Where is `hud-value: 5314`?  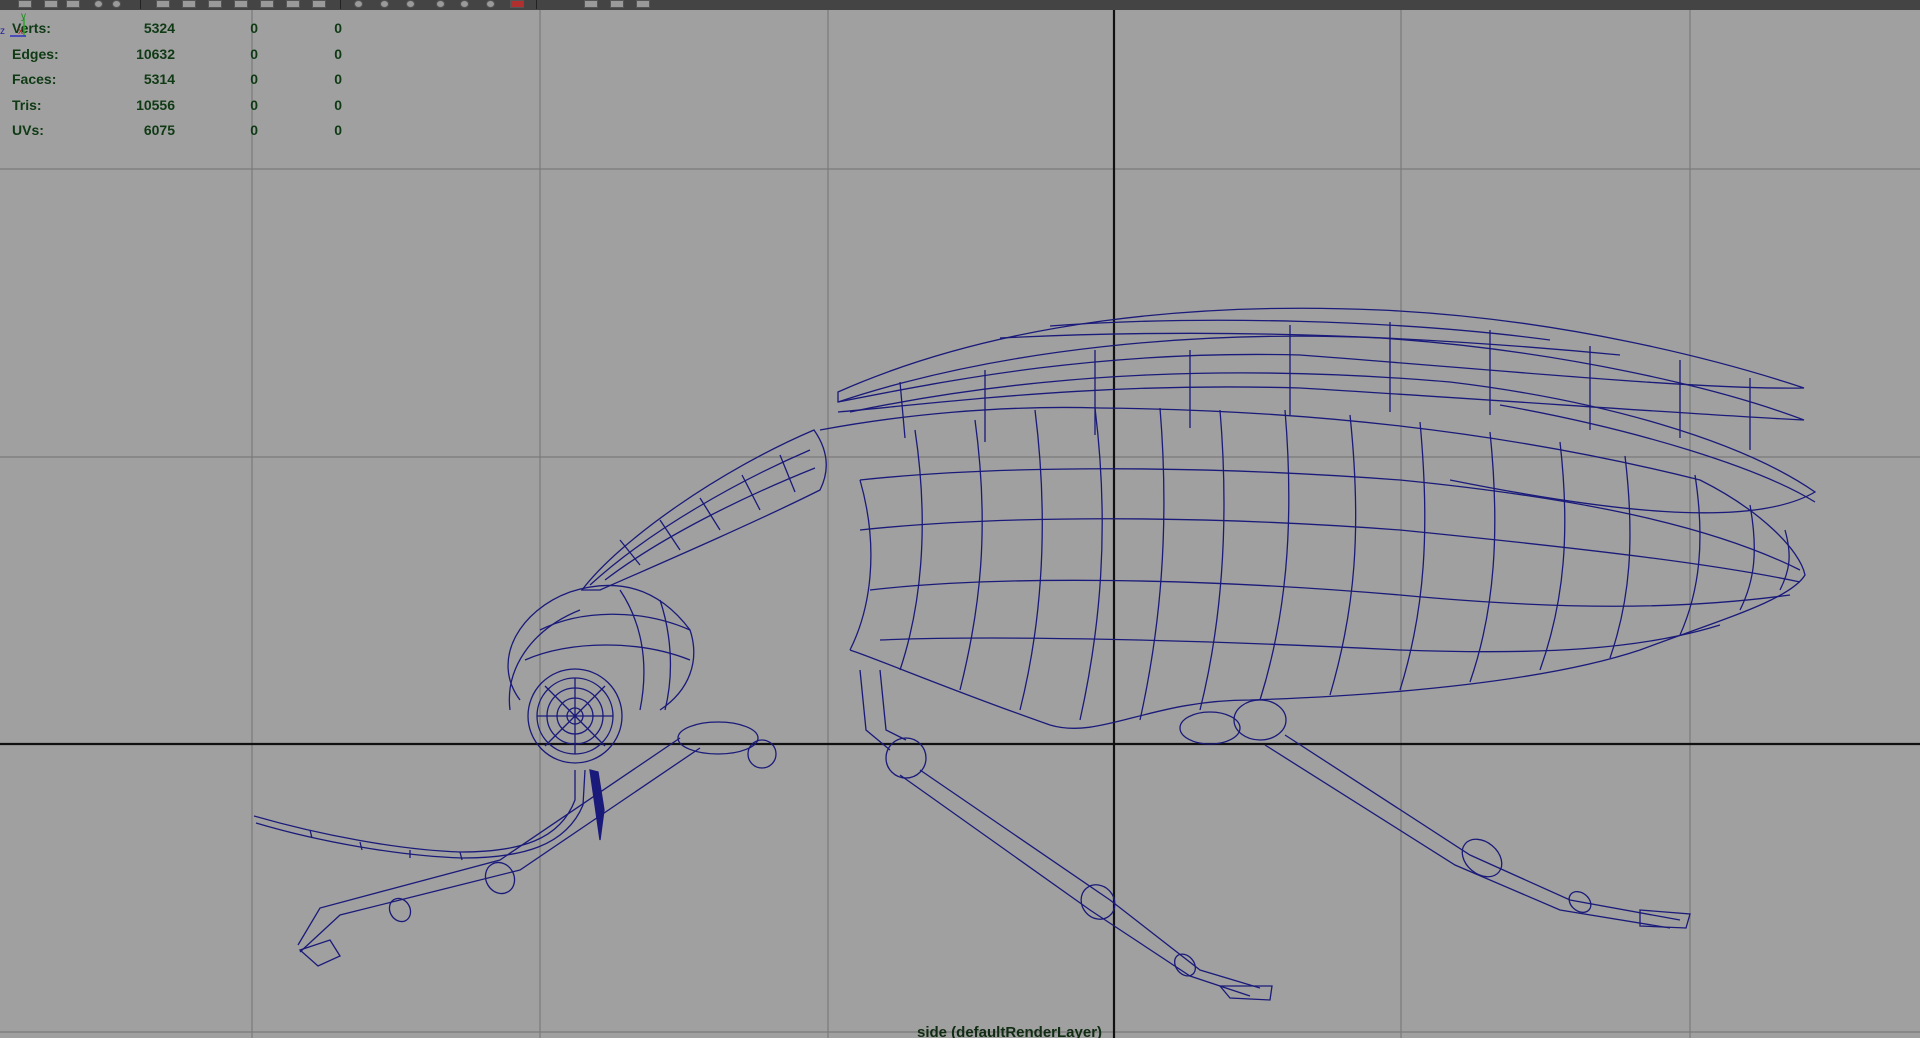
hud-value: 5314 is located at coordinates (159, 79).